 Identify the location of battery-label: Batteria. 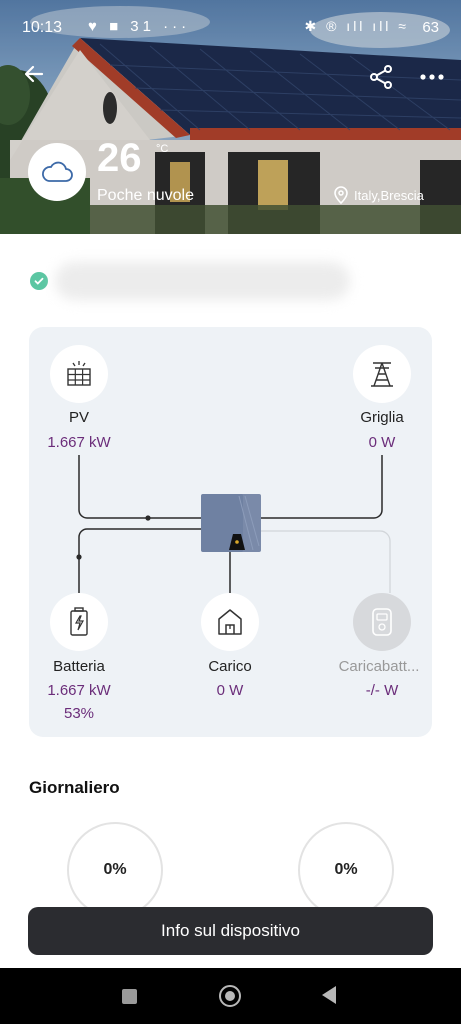
(79, 666).